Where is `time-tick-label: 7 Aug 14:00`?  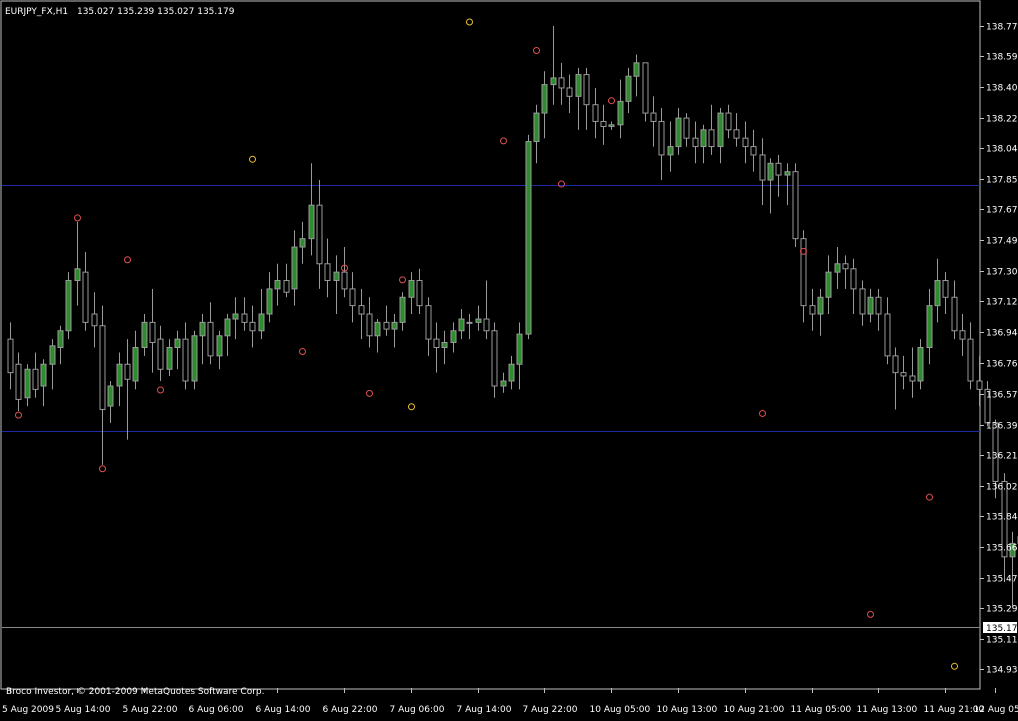 time-tick-label: 7 Aug 14:00 is located at coordinates (484, 710).